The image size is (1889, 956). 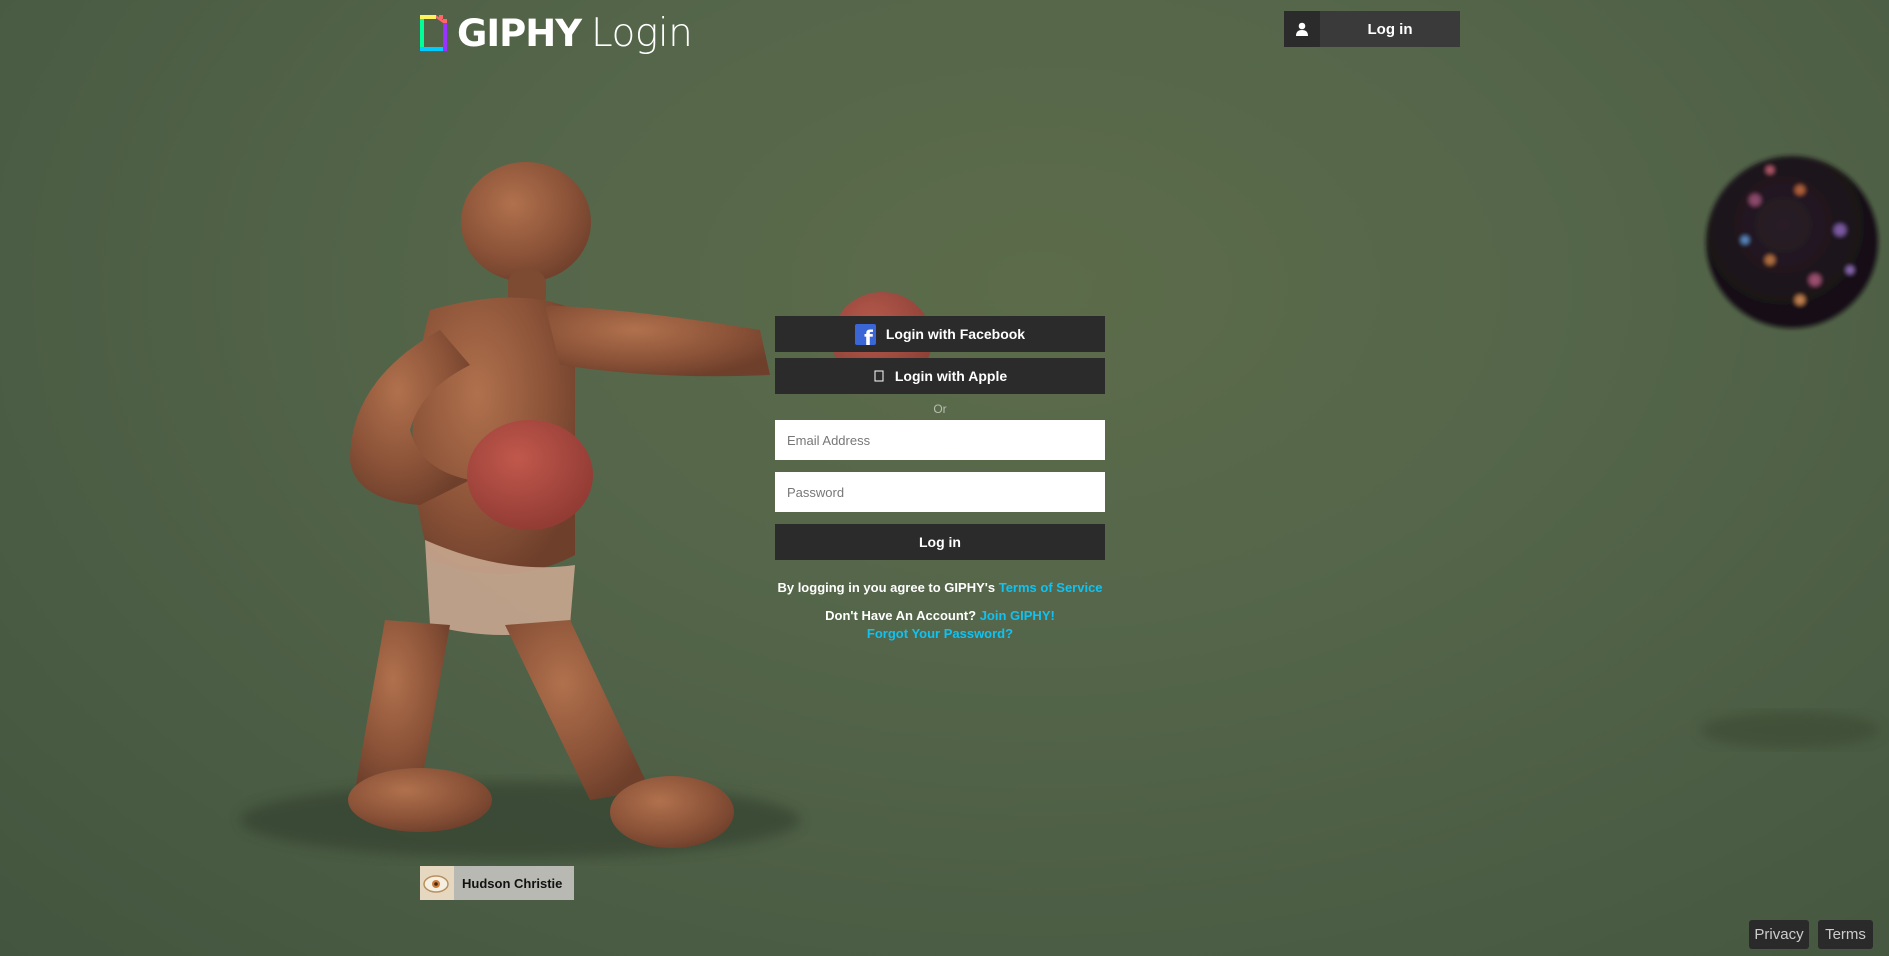 I want to click on attribution-name: Hudson Christie, so click(x=512, y=883).